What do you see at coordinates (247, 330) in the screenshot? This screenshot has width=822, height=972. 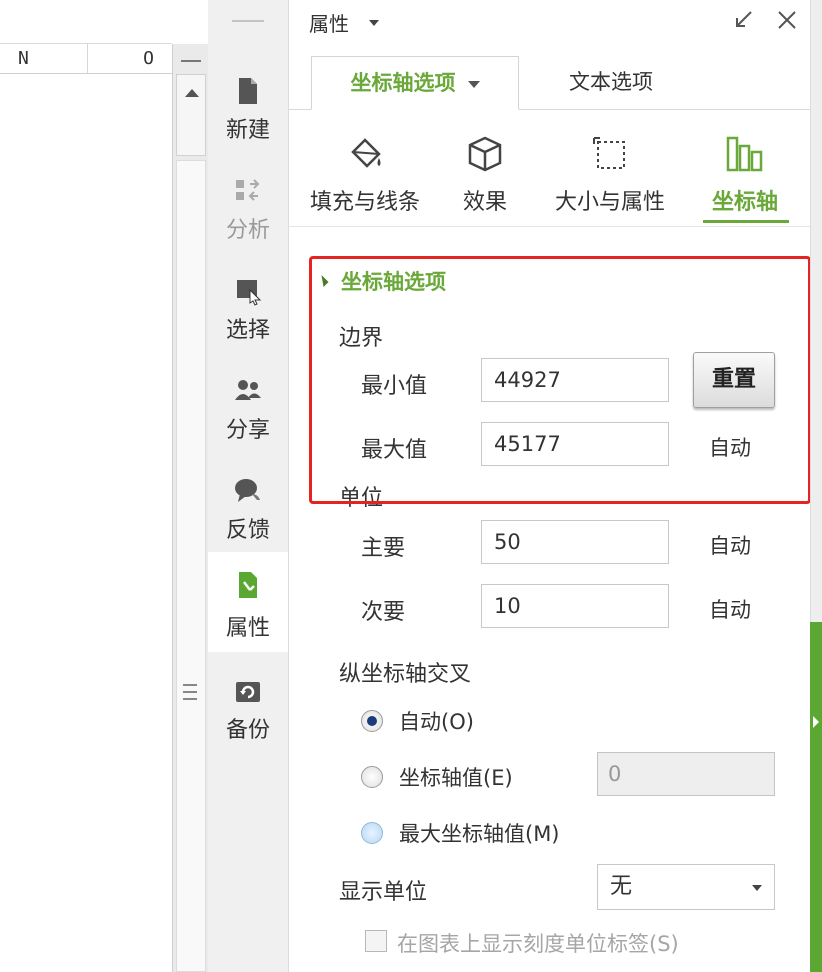 I see `tool-select-label: 选择` at bounding box center [247, 330].